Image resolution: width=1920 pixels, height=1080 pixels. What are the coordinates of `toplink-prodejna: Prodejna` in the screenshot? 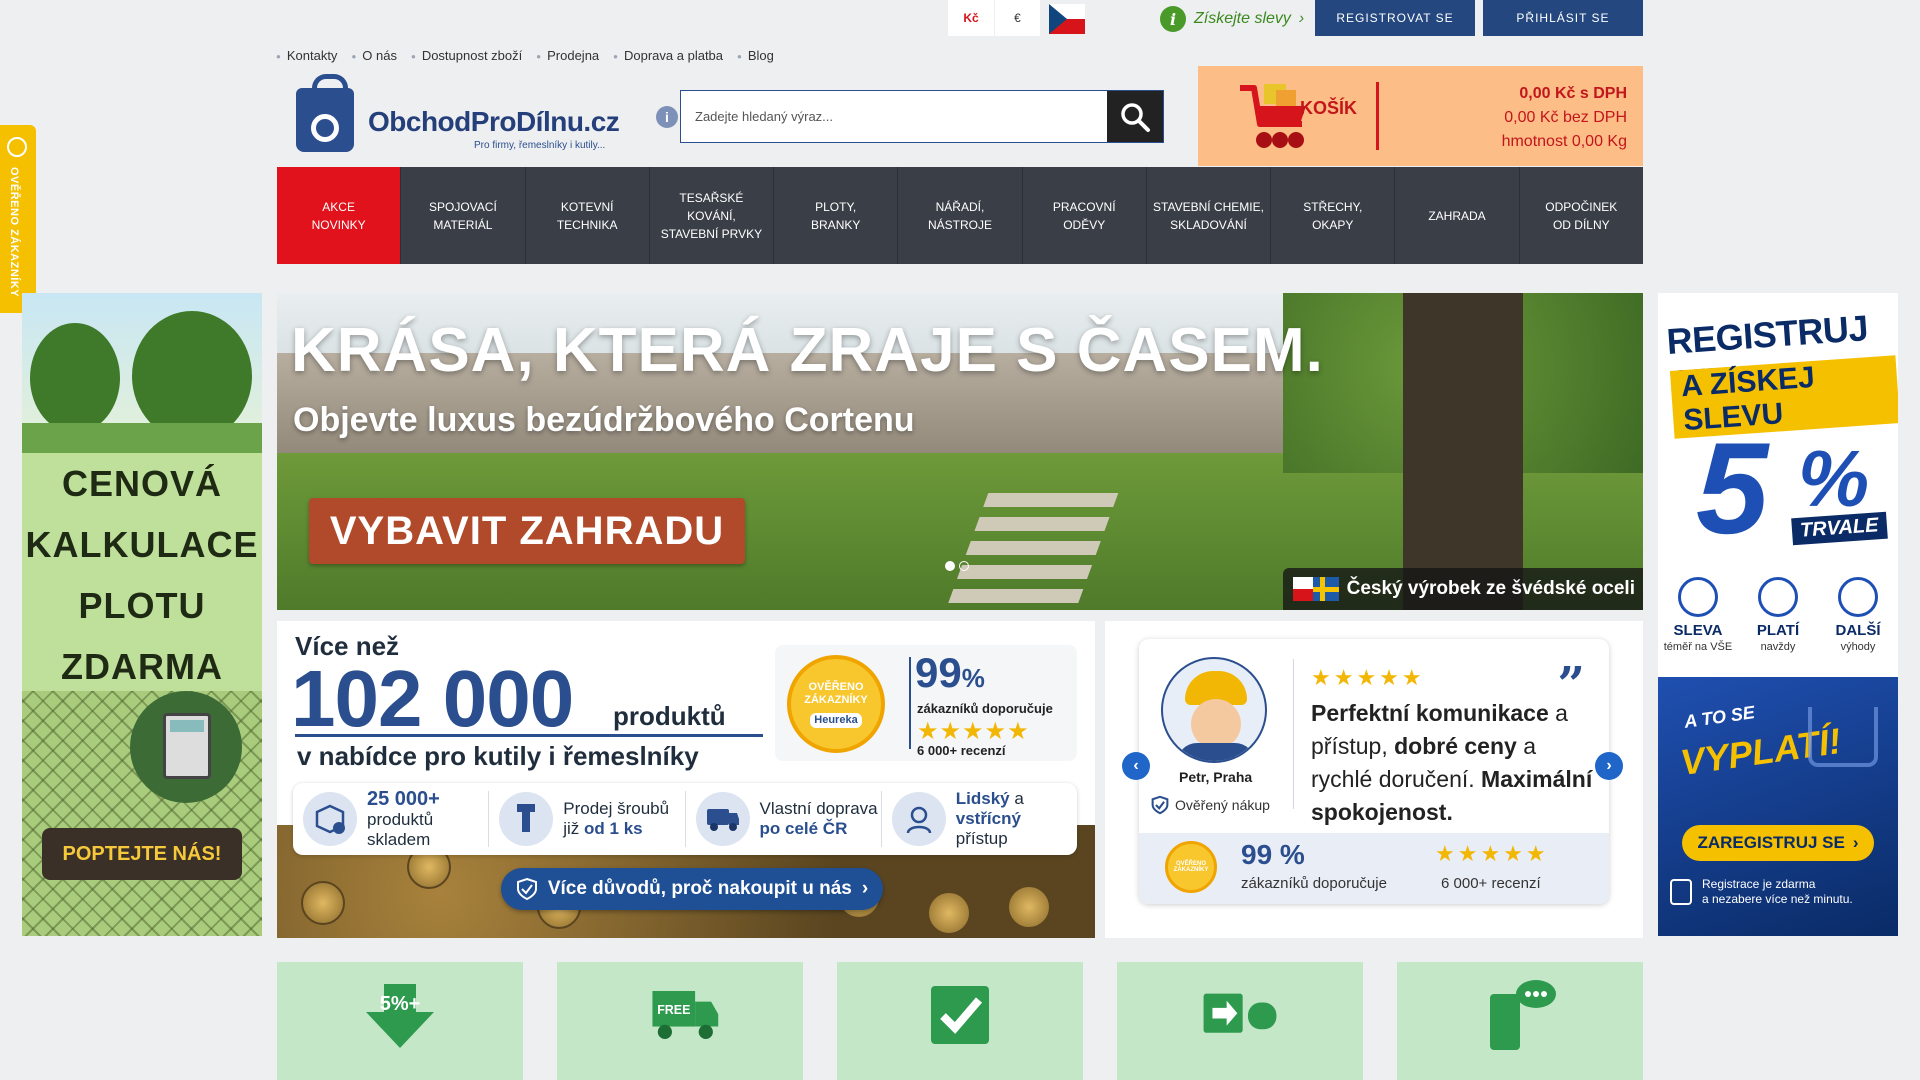 It's located at (567, 55).